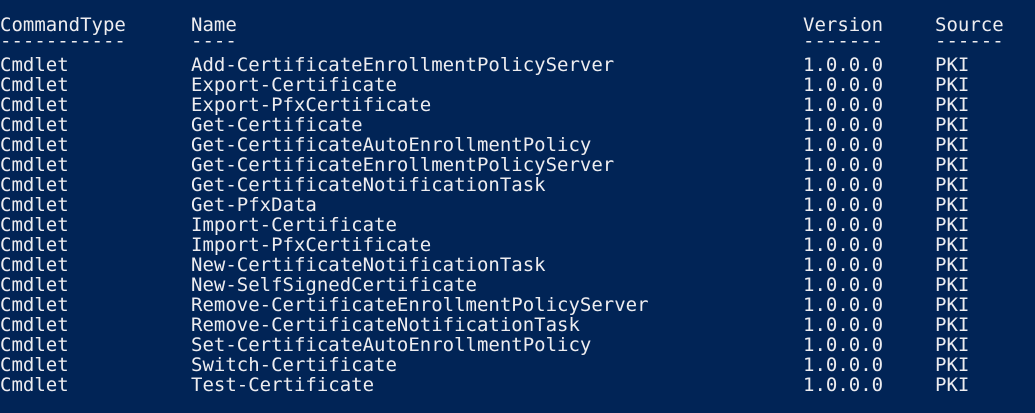 The image size is (1035, 413). I want to click on cell-name: New-SelfSignedCertificate, so click(334, 285).